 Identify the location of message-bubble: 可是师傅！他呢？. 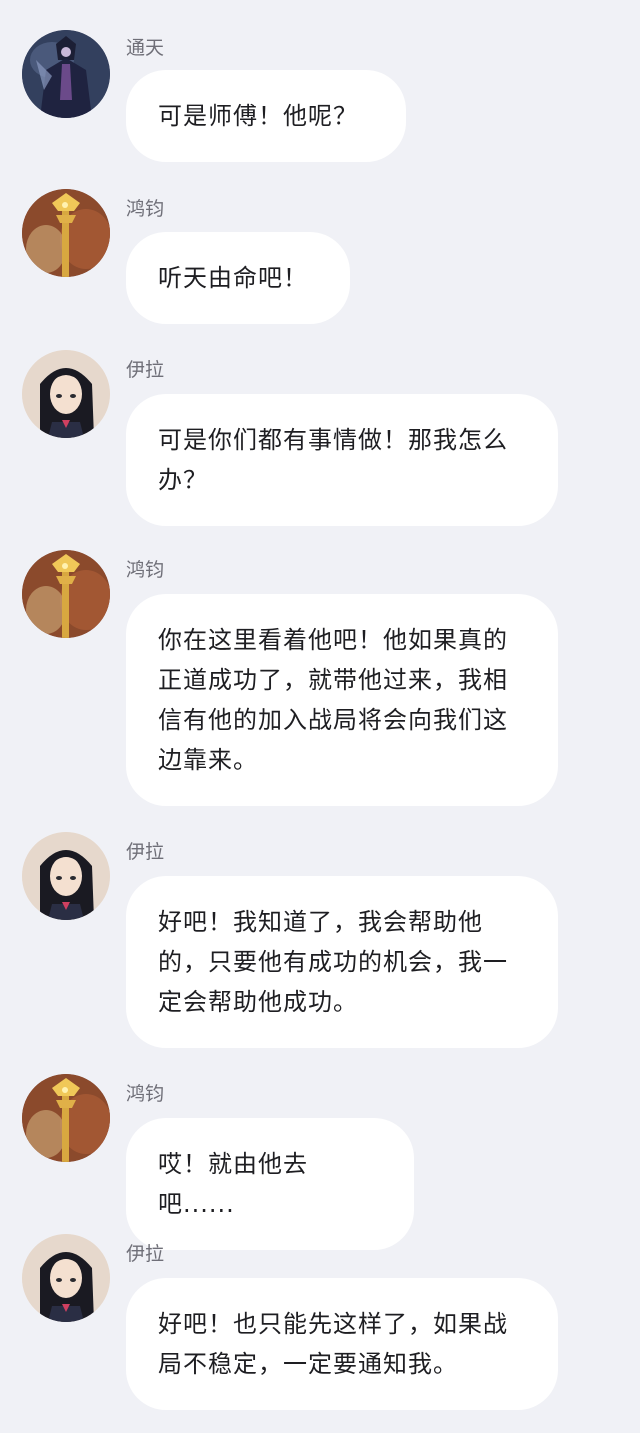
(266, 116).